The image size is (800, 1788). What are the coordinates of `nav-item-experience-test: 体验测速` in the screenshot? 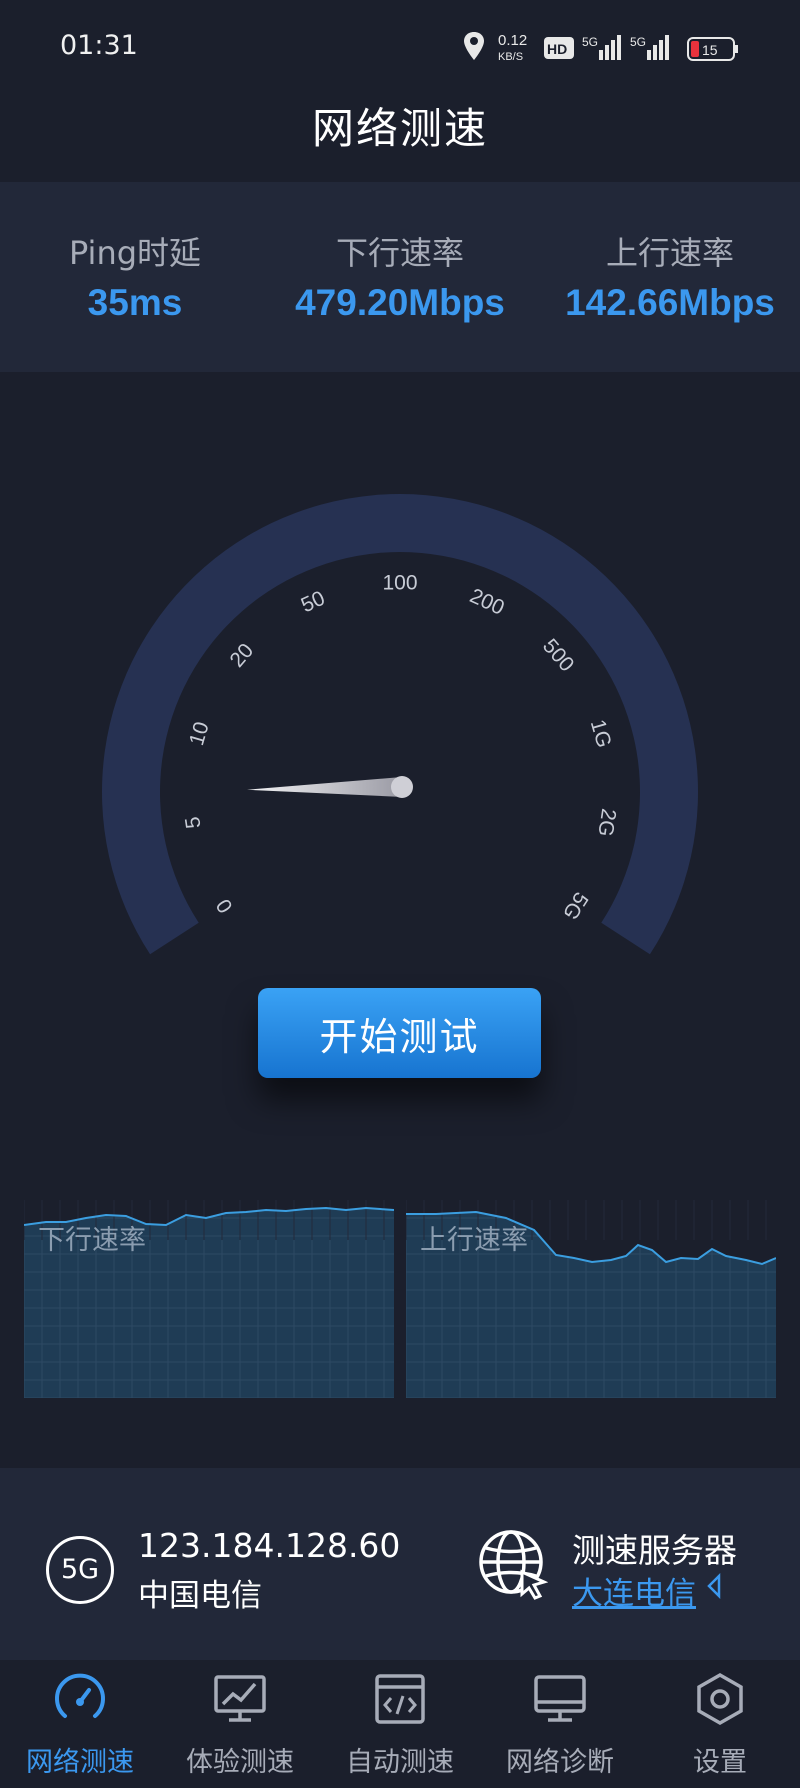 It's located at (240, 1724).